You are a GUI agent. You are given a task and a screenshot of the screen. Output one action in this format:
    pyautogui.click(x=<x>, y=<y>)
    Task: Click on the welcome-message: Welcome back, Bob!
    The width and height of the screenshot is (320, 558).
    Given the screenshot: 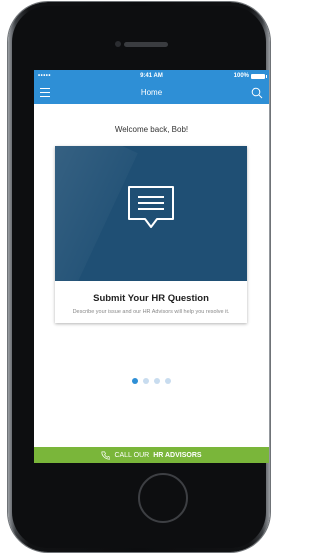 What is the action you would take?
    pyautogui.click(x=151, y=129)
    